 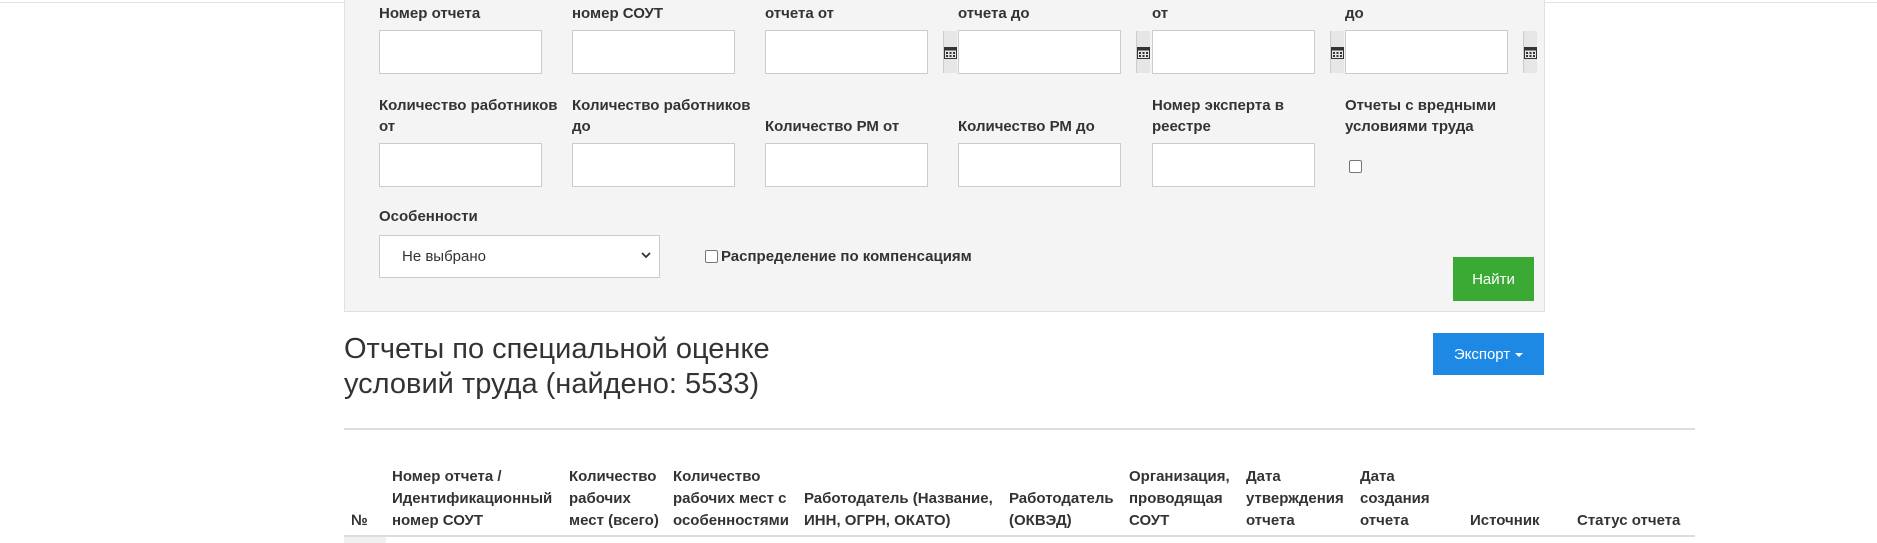 I want to click on report-date-to-label: отчета до, so click(x=994, y=13).